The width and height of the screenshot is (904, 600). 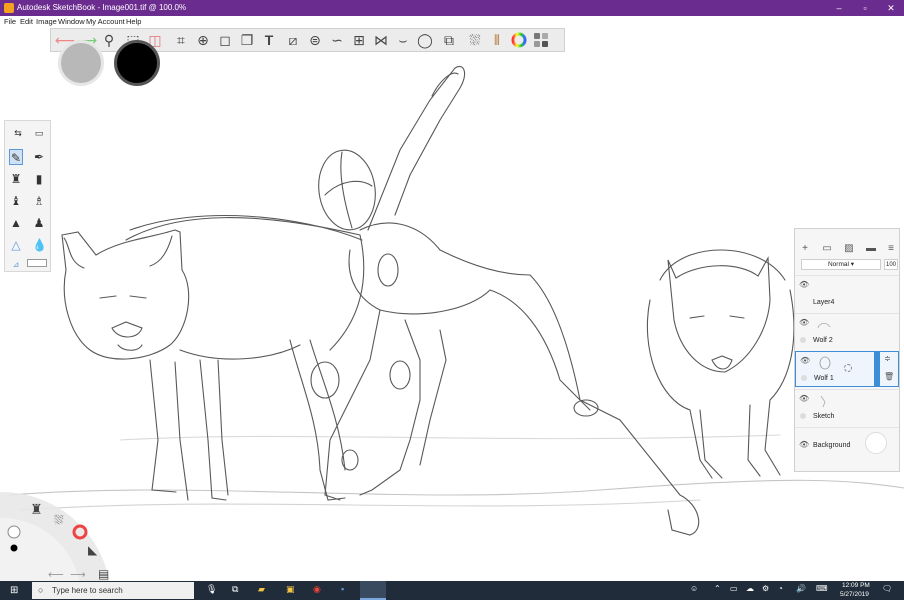 I want to click on ruler-icon: ⧄, so click(x=293, y=40).